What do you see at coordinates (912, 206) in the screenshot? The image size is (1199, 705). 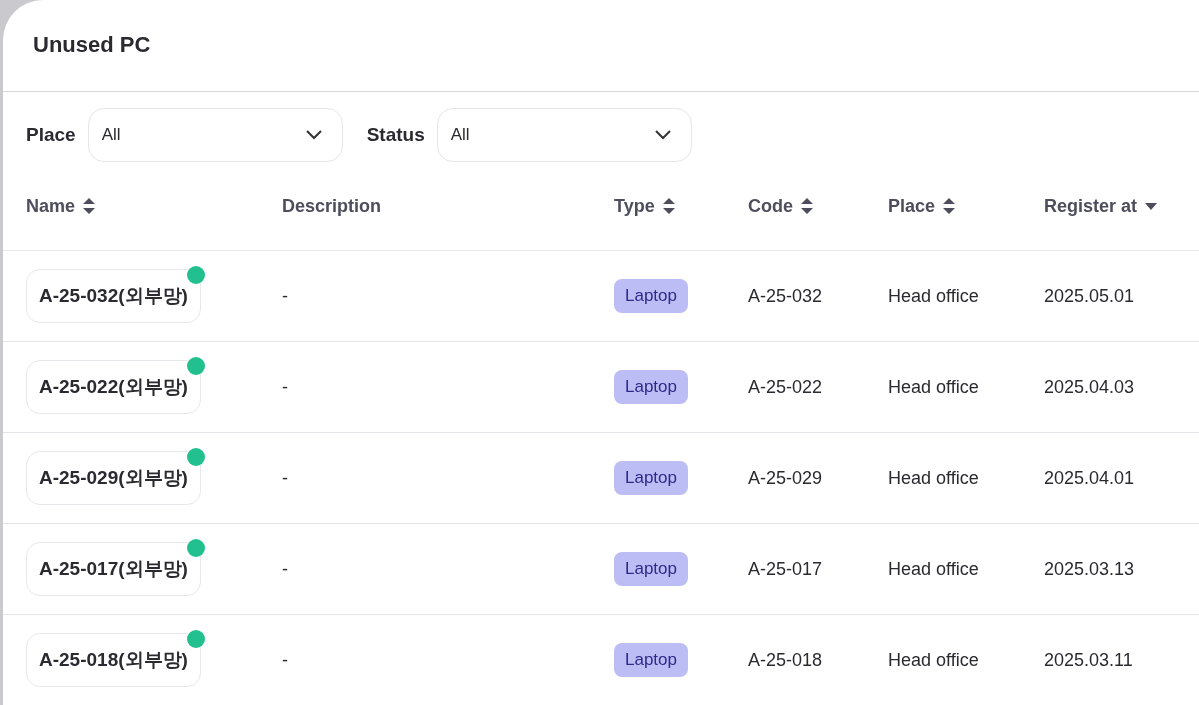 I see `column-header: Place` at bounding box center [912, 206].